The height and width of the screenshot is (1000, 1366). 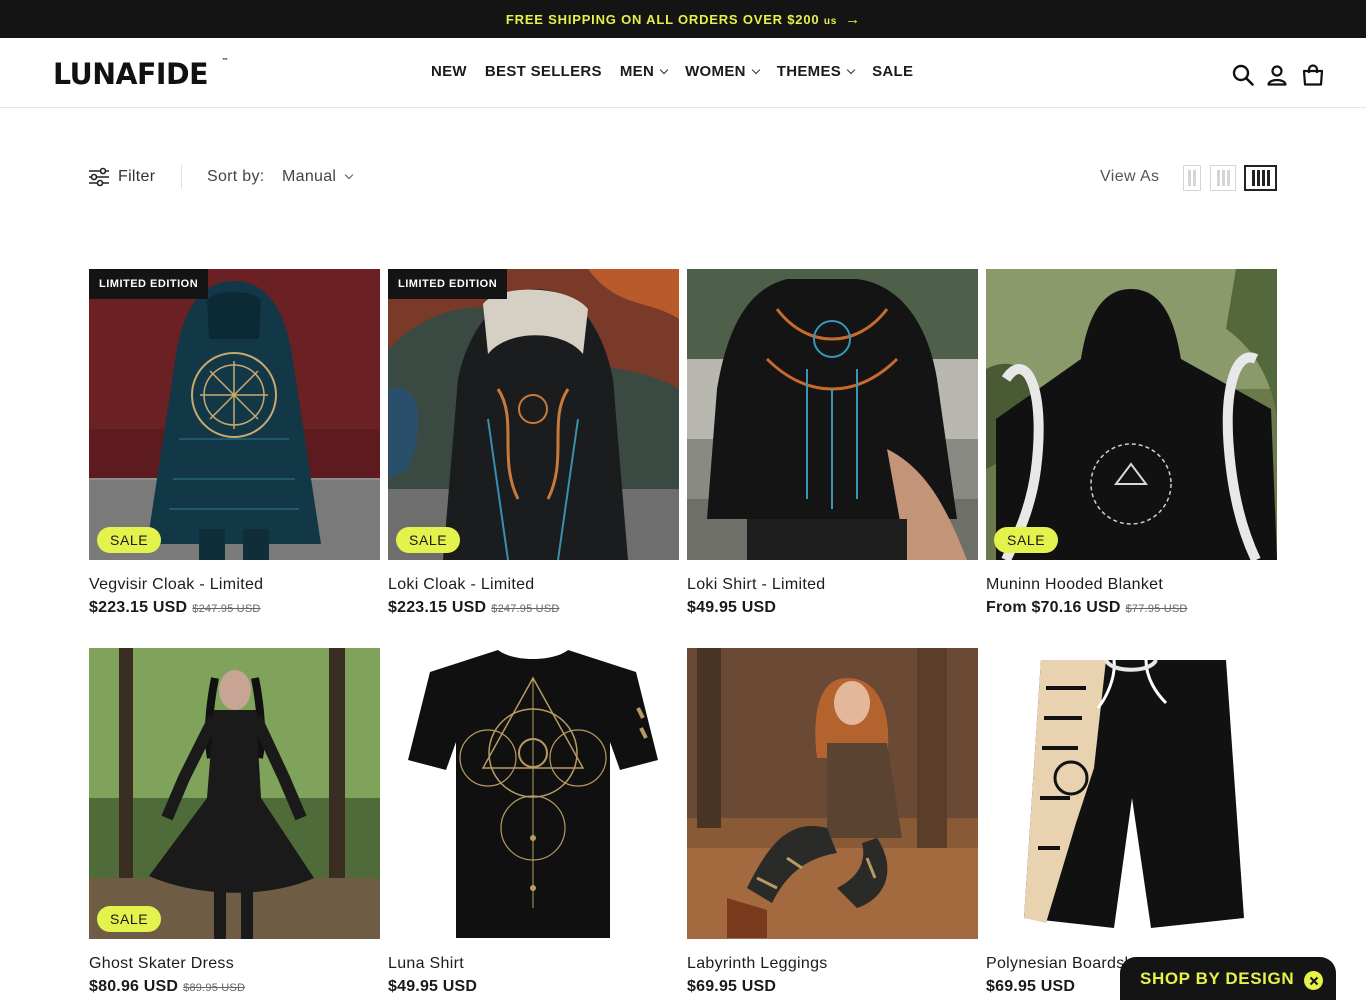 I want to click on sort-value: Manual, so click(x=309, y=176).